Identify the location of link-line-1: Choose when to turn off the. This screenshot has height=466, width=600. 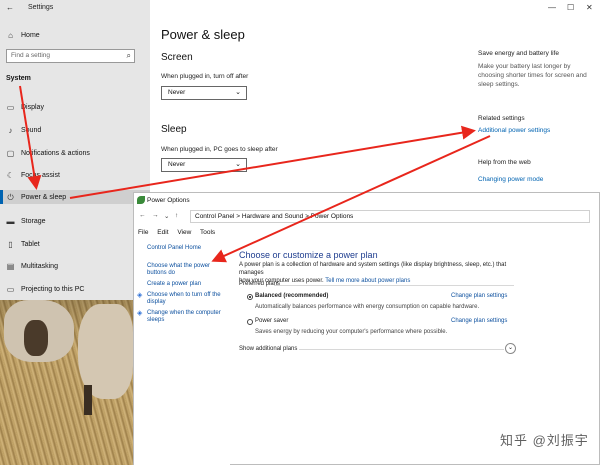
(184, 295).